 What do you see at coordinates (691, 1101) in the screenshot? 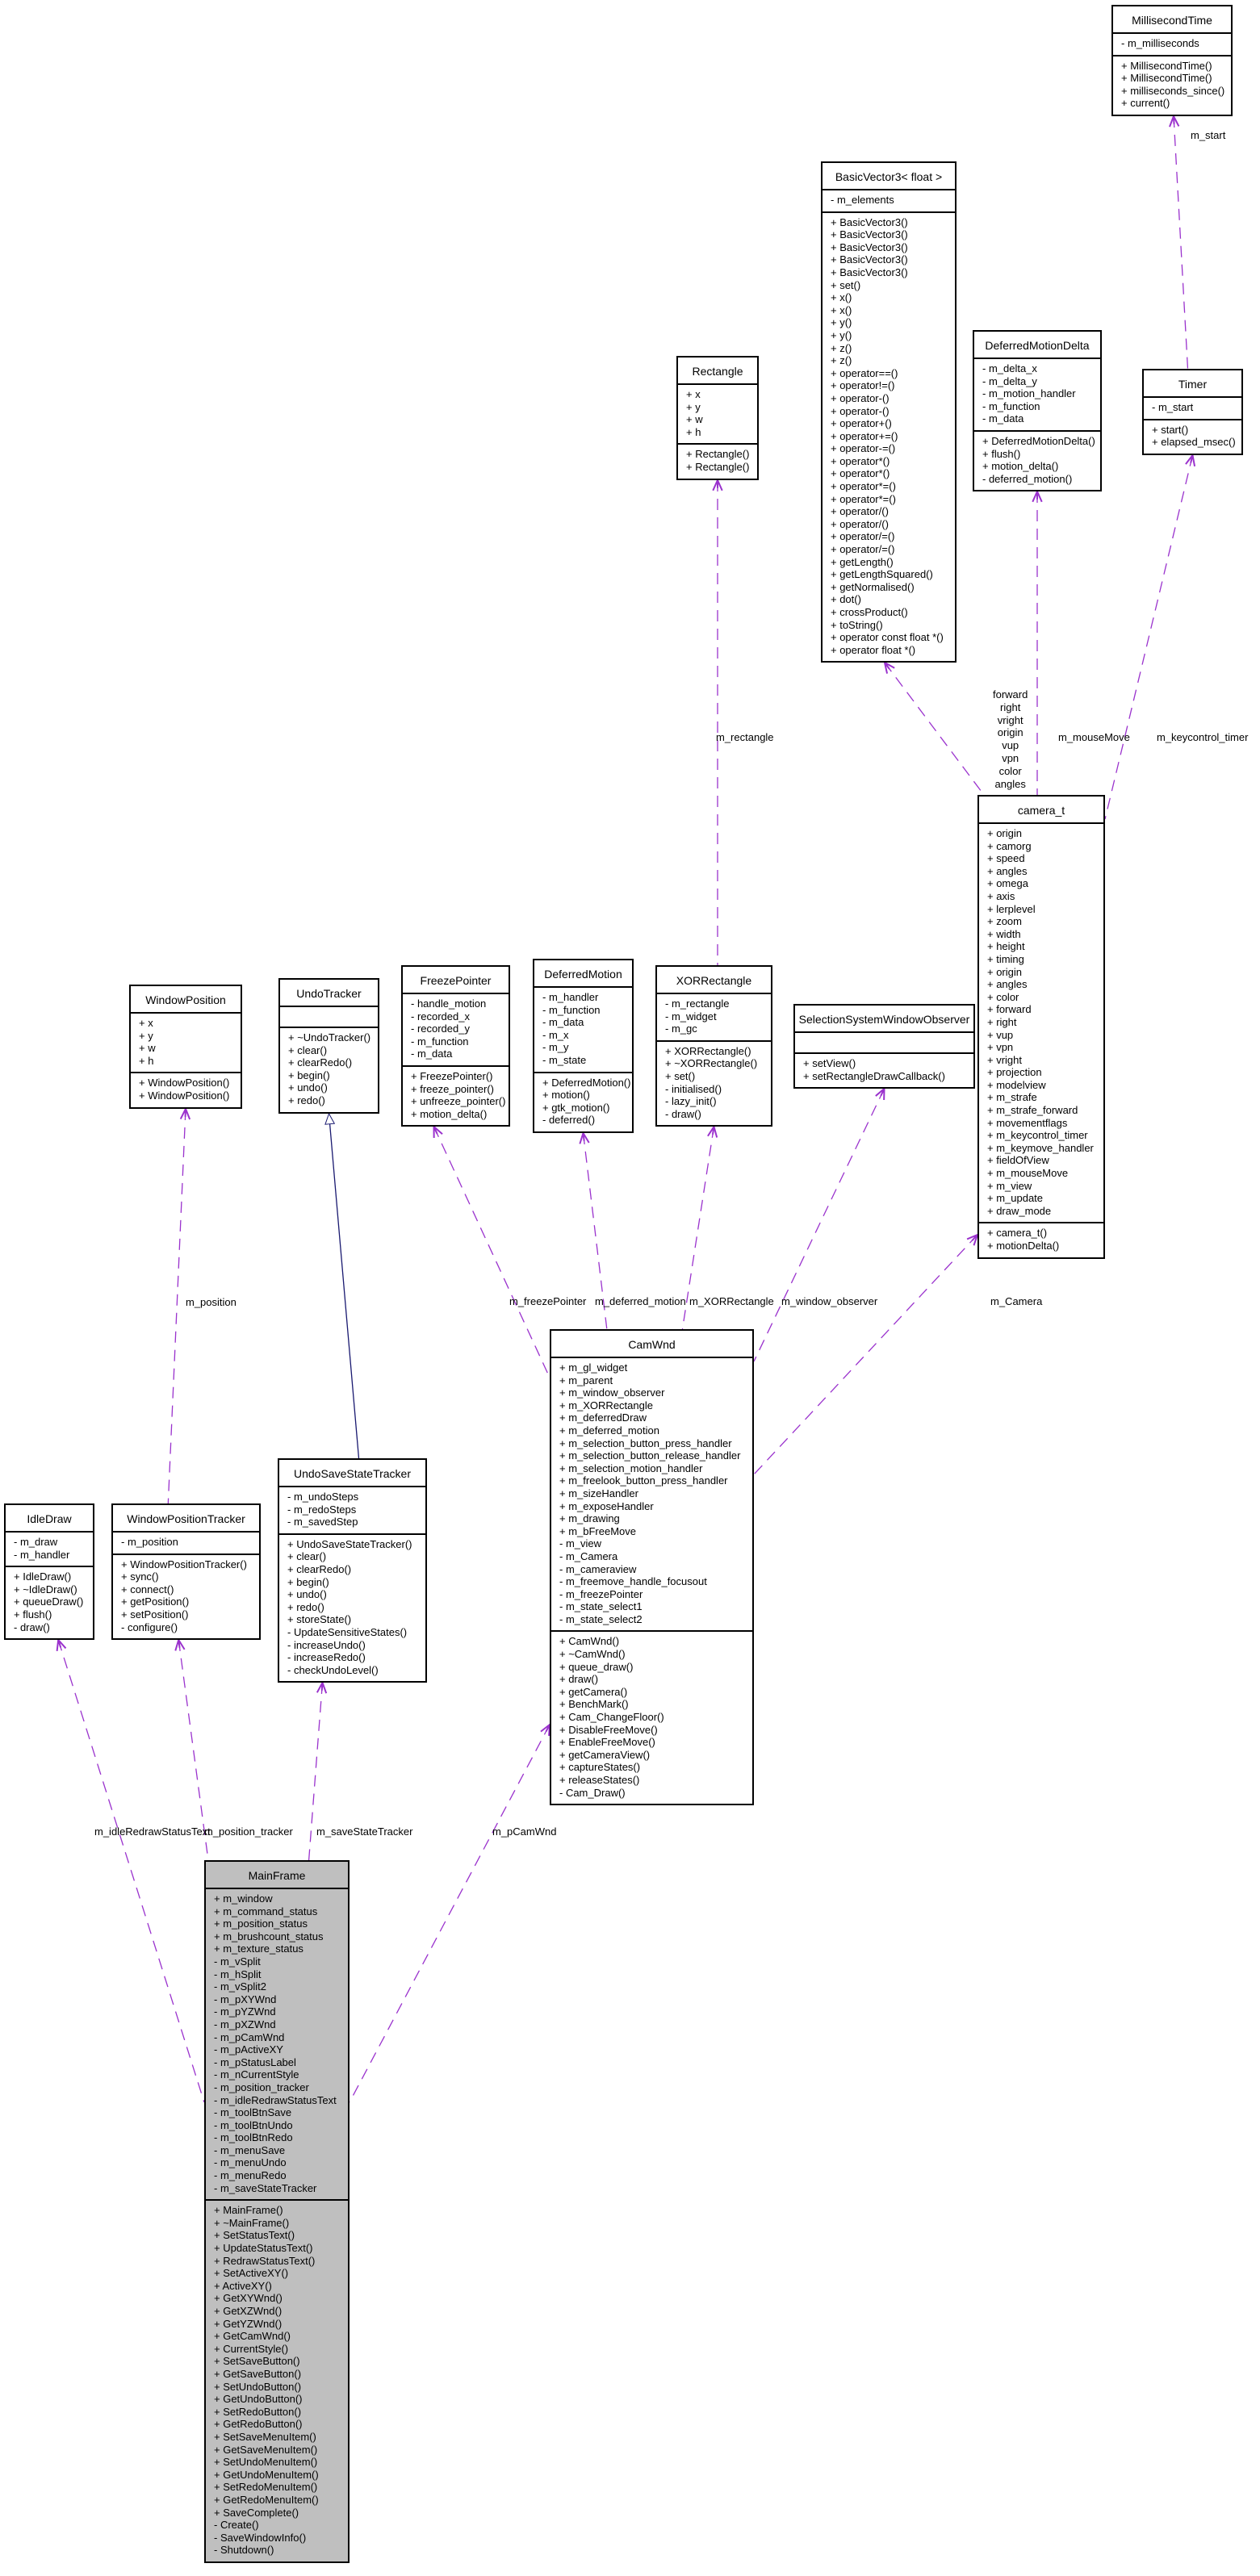
I see `method: - lazy_init()` at bounding box center [691, 1101].